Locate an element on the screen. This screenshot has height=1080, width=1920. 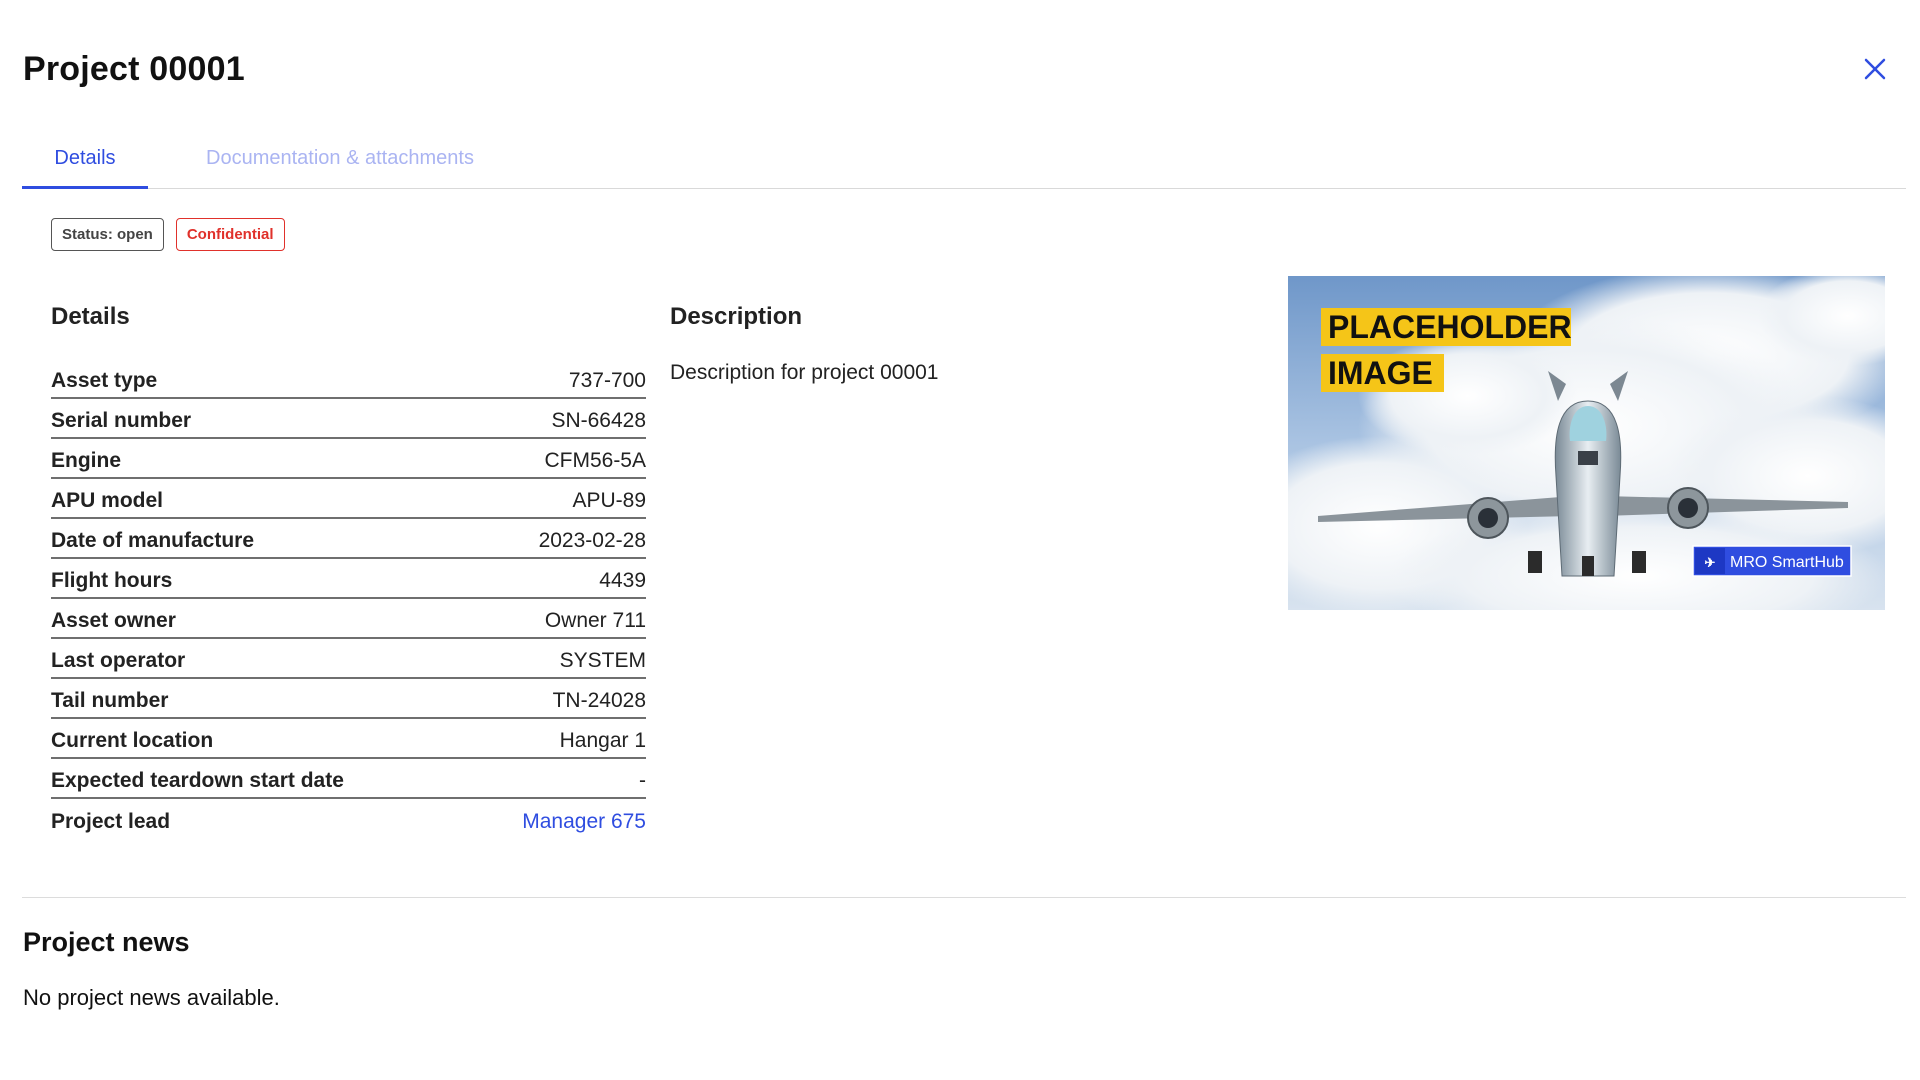
brand-badge: ✈ MRO SmartHub is located at coordinates (1772, 561).